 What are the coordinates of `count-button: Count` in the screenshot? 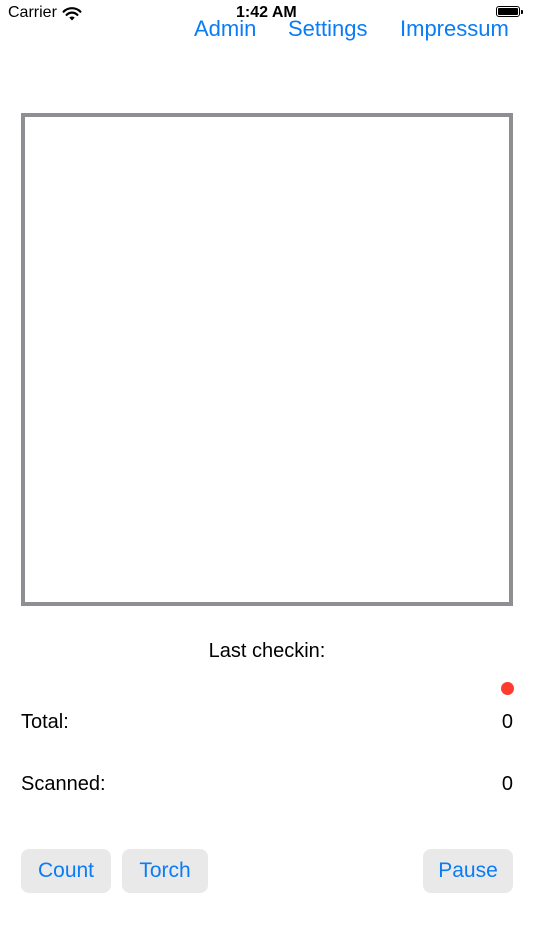 It's located at (66, 871).